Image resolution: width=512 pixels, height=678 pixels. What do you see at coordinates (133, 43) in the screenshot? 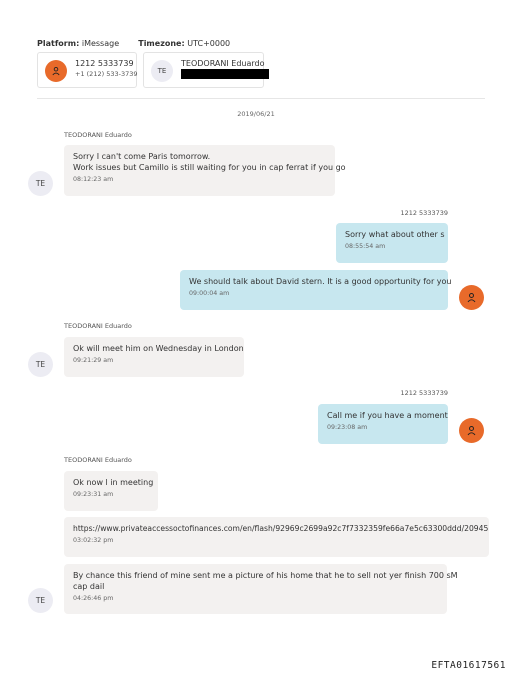
I see `conversation-meta: Platform: iMessage Timezone: UTC+0000` at bounding box center [133, 43].